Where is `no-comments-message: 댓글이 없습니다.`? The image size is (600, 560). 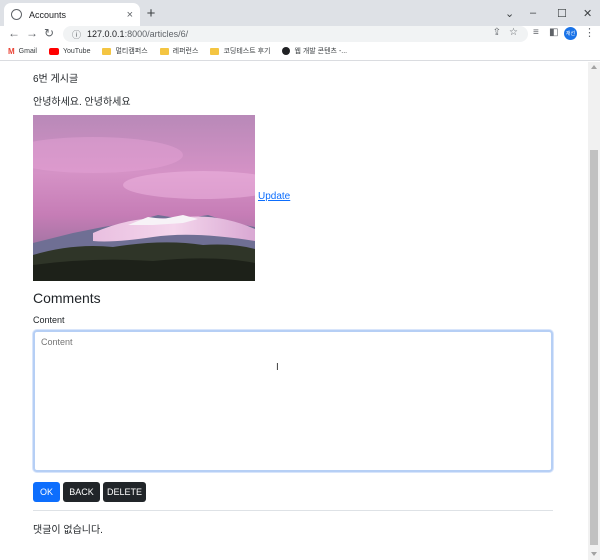
no-comments-message: 댓글이 없습니다. is located at coordinates (68, 530).